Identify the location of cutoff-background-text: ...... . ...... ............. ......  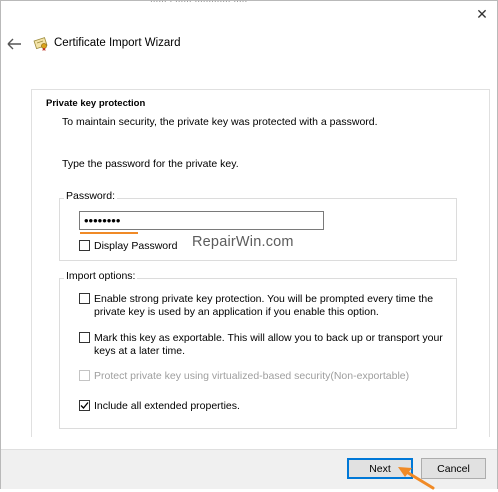
(275, 2).